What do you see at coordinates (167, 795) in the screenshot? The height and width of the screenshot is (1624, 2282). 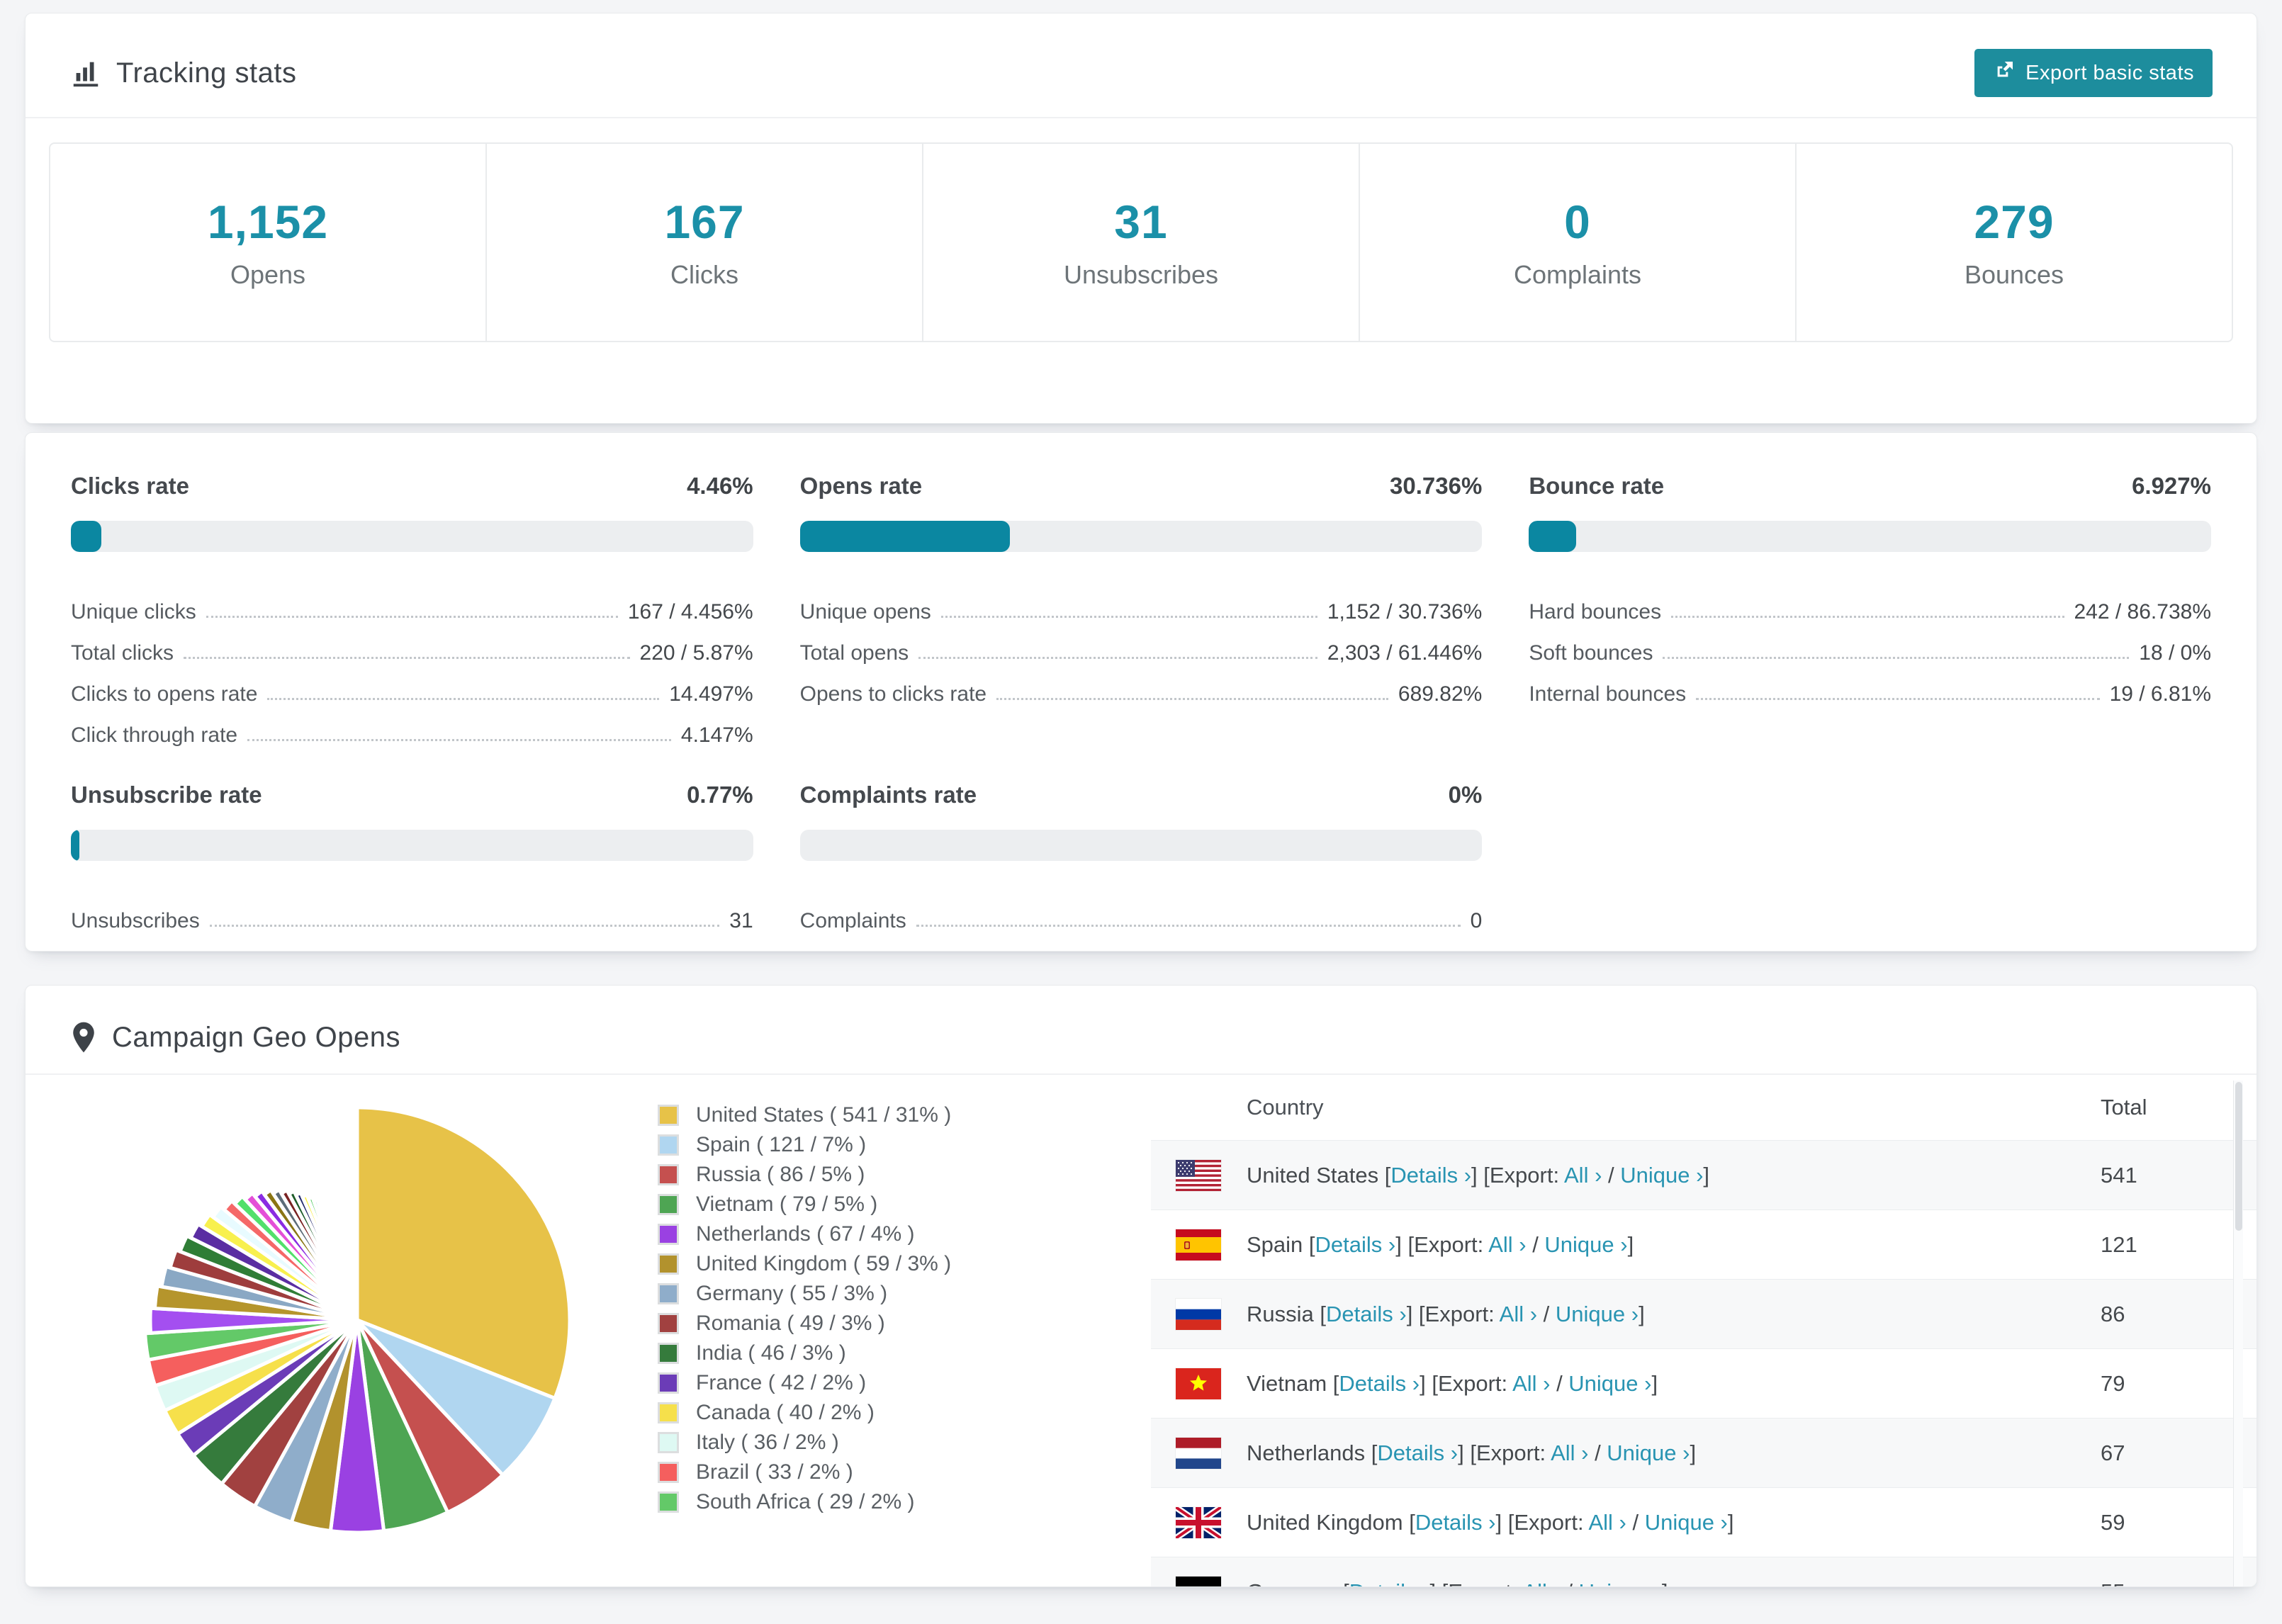 I see `rate-title: Unsubscribe rate` at bounding box center [167, 795].